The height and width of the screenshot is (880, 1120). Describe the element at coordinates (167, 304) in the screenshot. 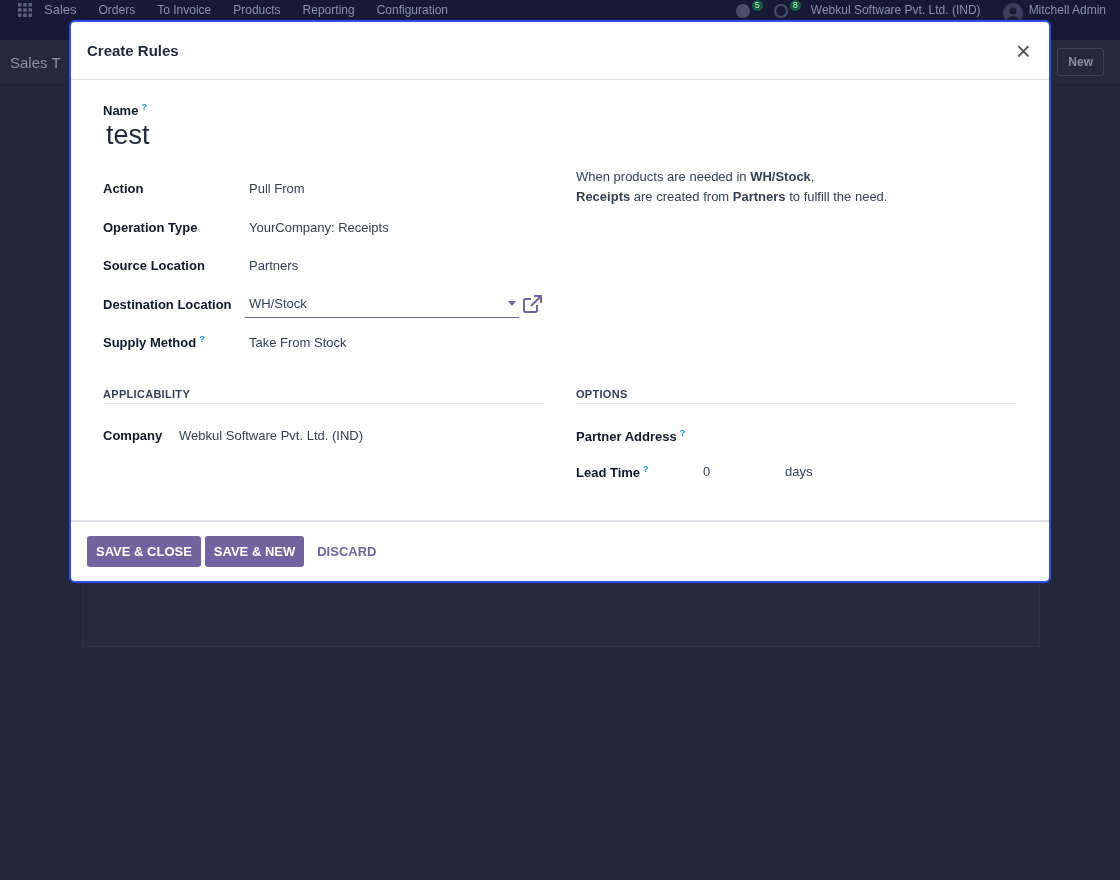

I see `field-label: Destination Location` at that location.